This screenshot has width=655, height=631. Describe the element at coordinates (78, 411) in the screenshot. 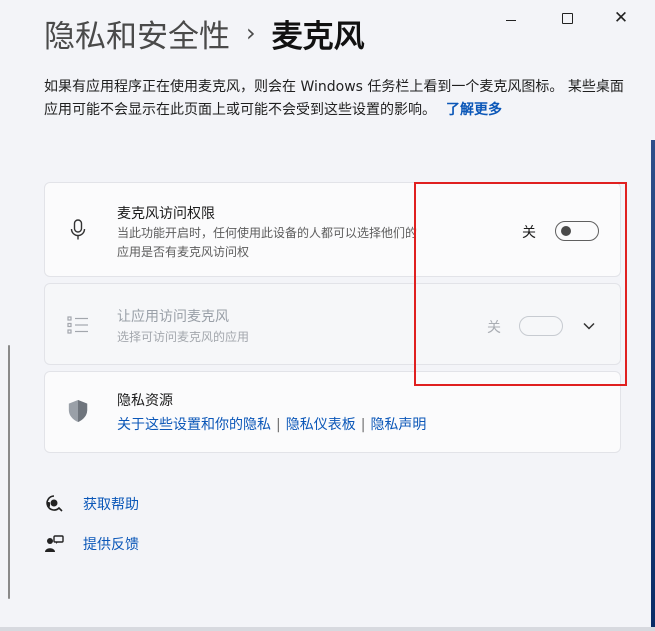

I see `shield-icon` at that location.